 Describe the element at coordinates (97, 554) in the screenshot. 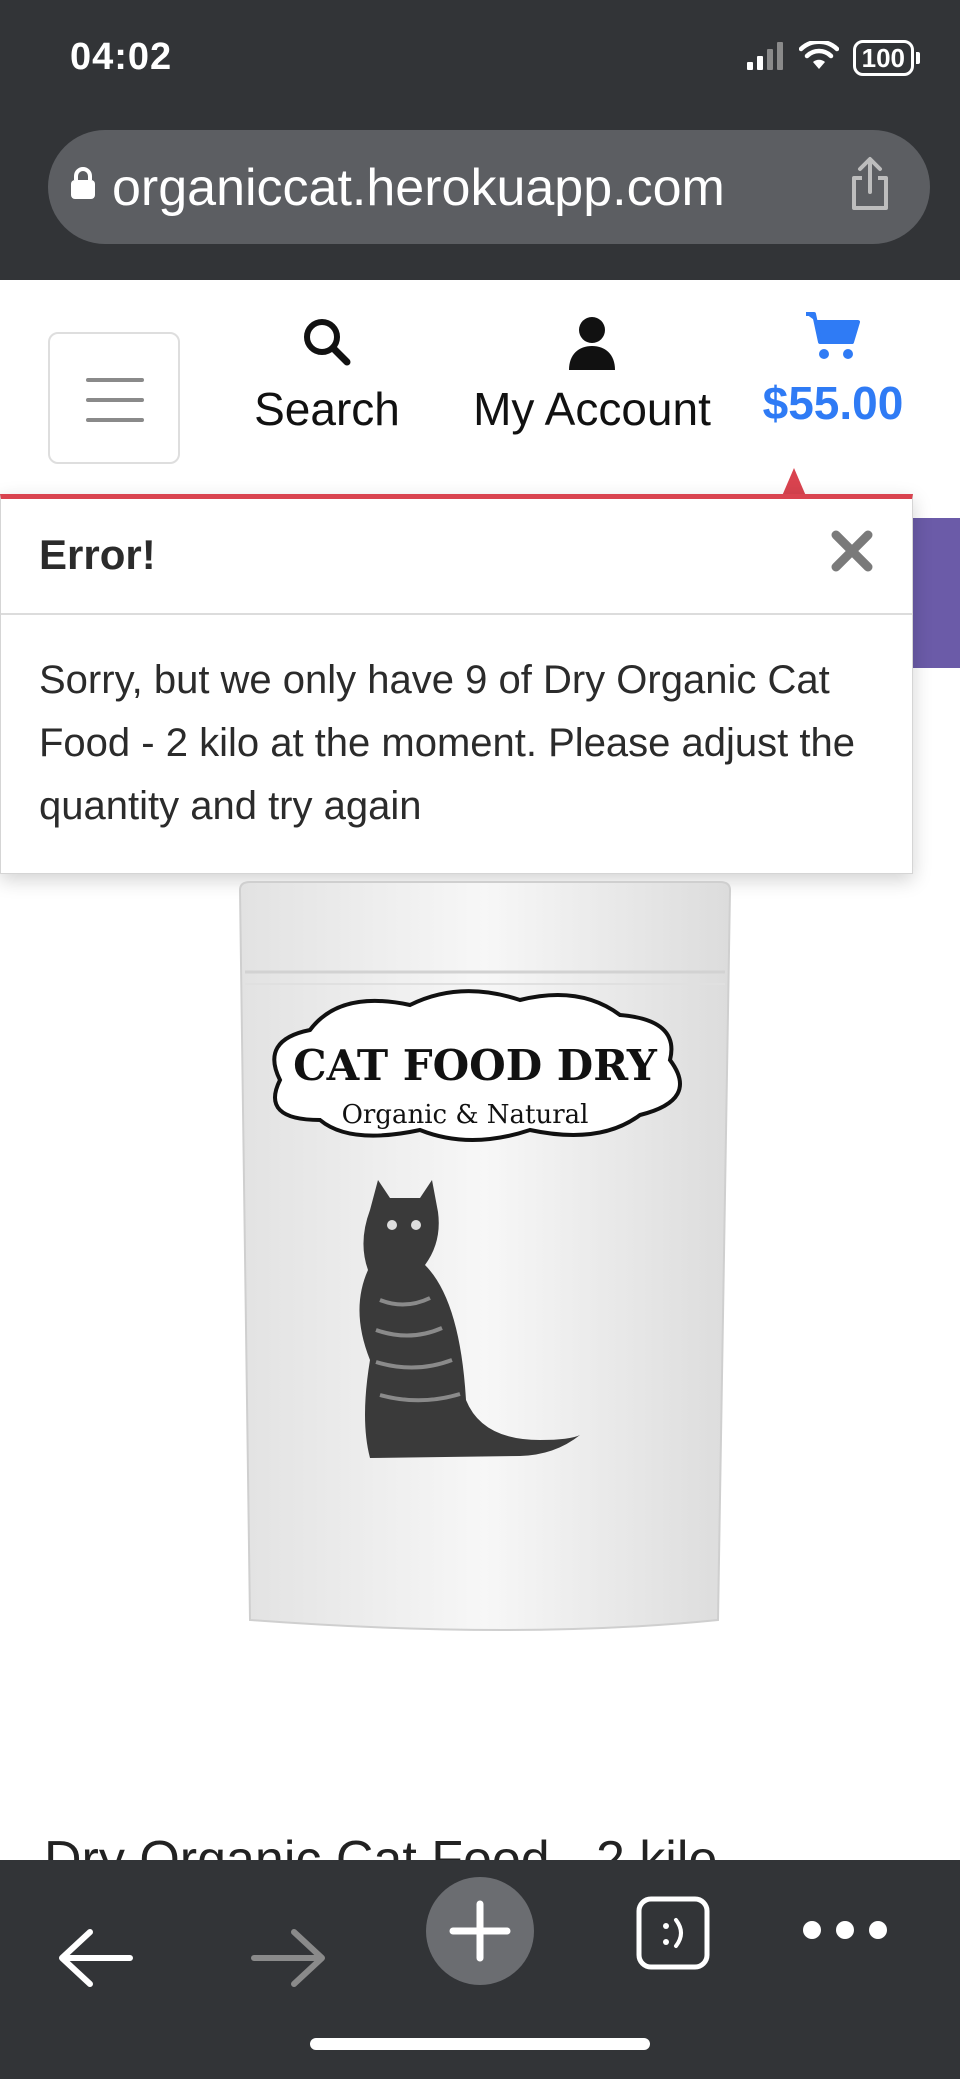

I see `error-title: Error!` at that location.